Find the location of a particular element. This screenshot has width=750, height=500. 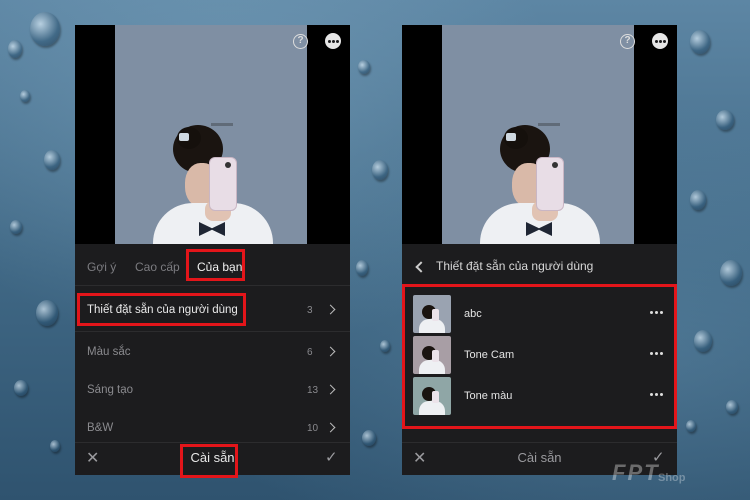

preset-group-label: Màu sắc is located at coordinates (109, 352).